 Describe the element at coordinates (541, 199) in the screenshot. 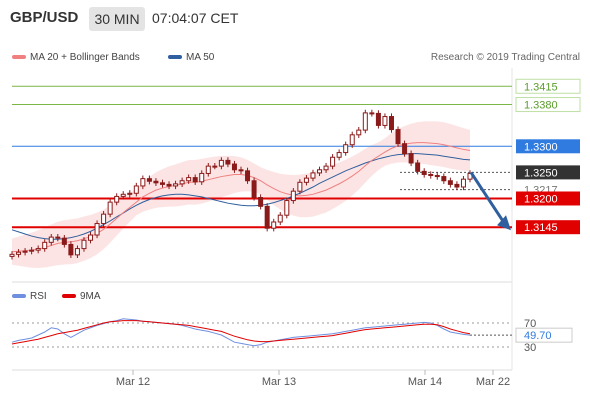

I see `level-label-support: 1.3200` at that location.